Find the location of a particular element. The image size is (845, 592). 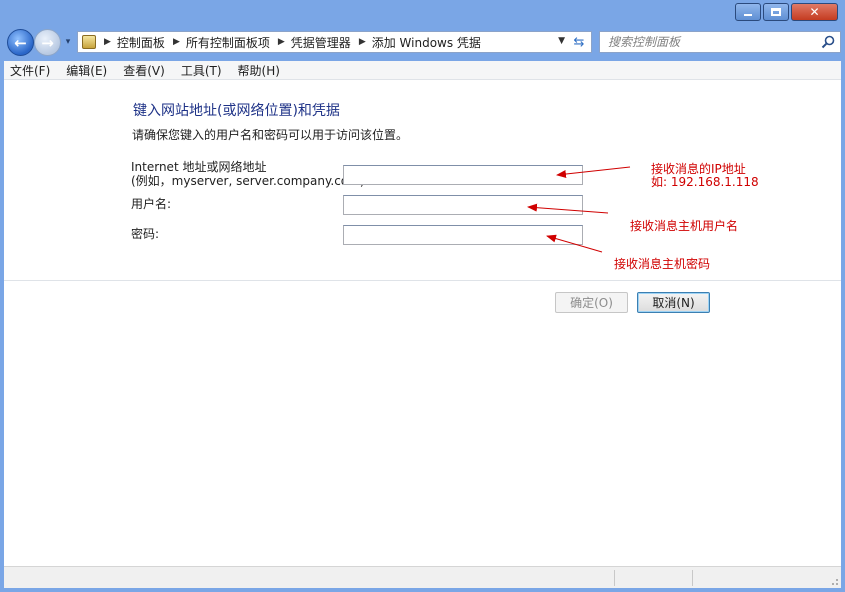

close-button: ✕ is located at coordinates (814, 12).